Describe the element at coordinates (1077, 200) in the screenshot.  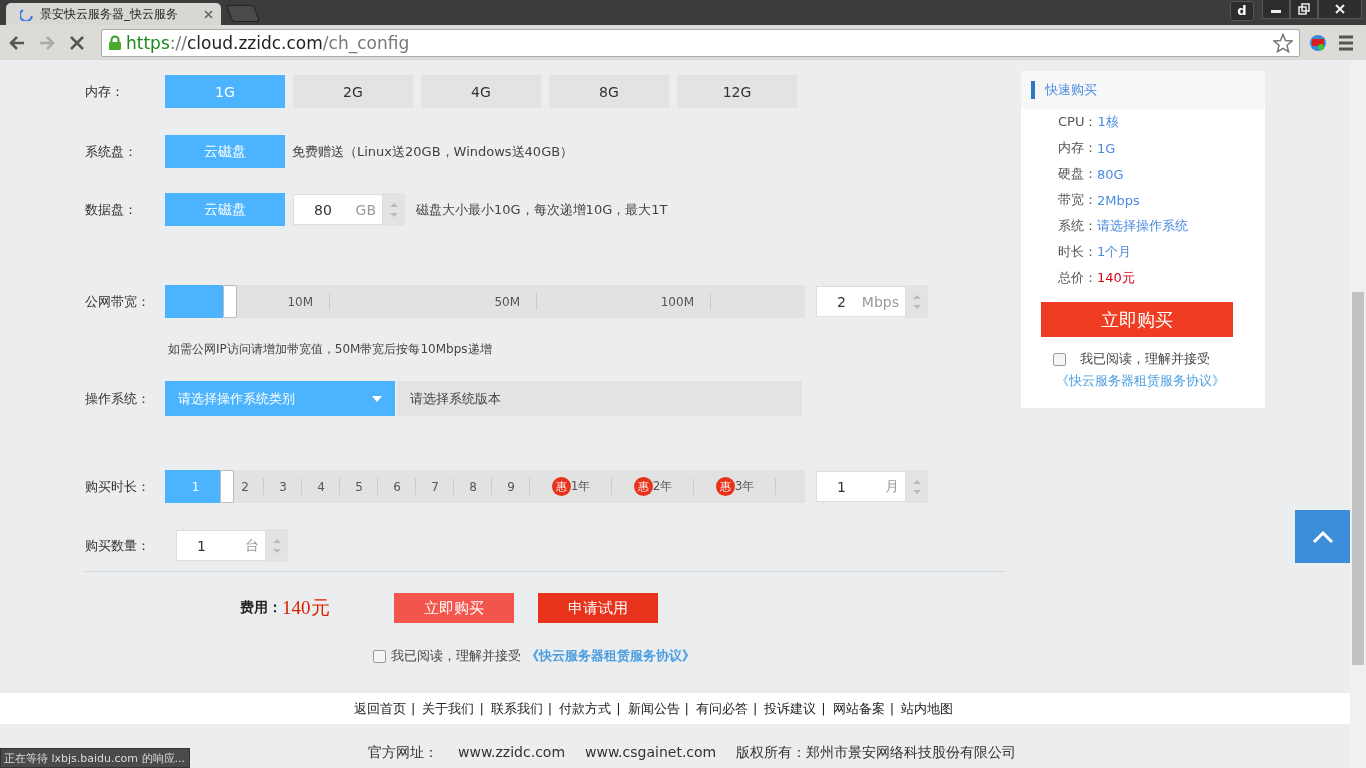
I see `summary-label: 带宽：` at that location.